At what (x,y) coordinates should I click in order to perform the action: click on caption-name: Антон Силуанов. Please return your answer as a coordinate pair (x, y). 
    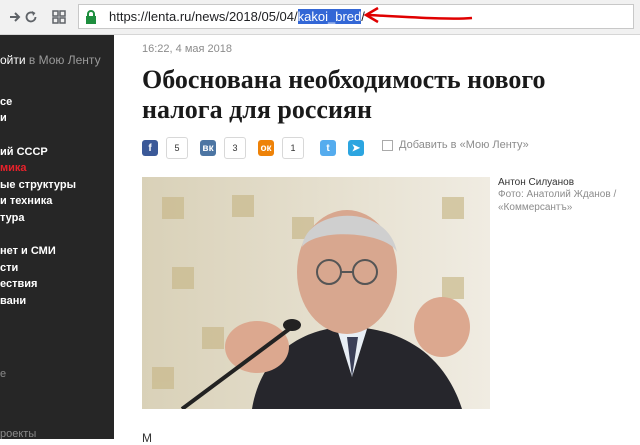
    Looking at the image, I should click on (536, 182).